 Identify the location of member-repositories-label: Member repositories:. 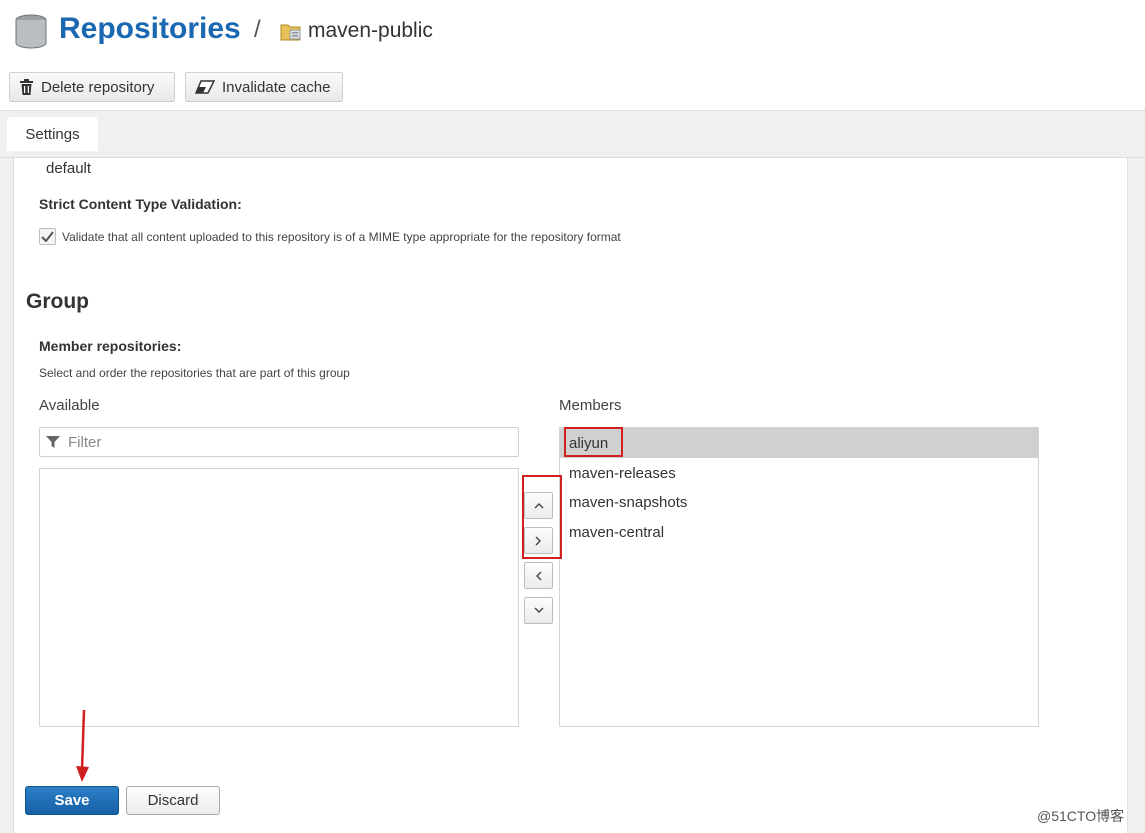
(110, 346).